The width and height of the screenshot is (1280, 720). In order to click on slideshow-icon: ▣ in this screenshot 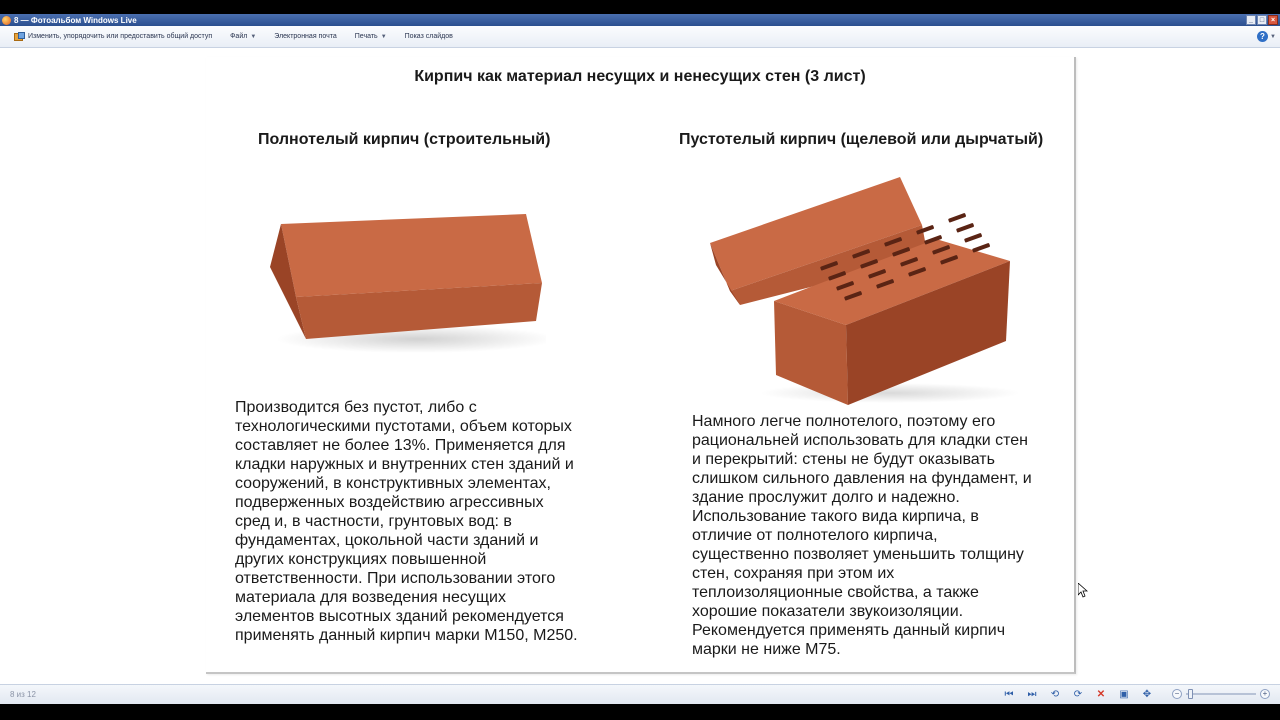, I will do `click(1124, 695)`.